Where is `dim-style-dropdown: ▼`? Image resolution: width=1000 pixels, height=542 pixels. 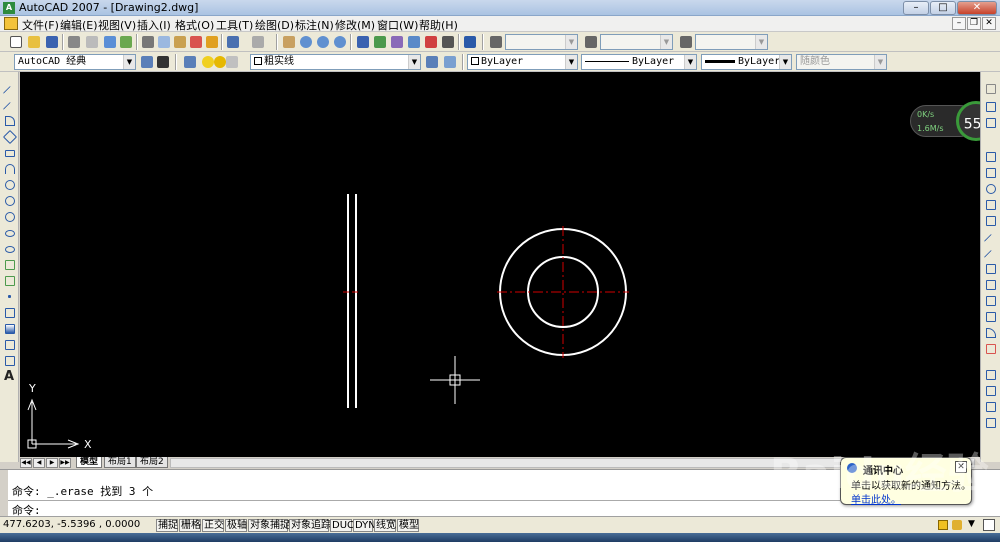 dim-style-dropdown: ▼ is located at coordinates (636, 42).